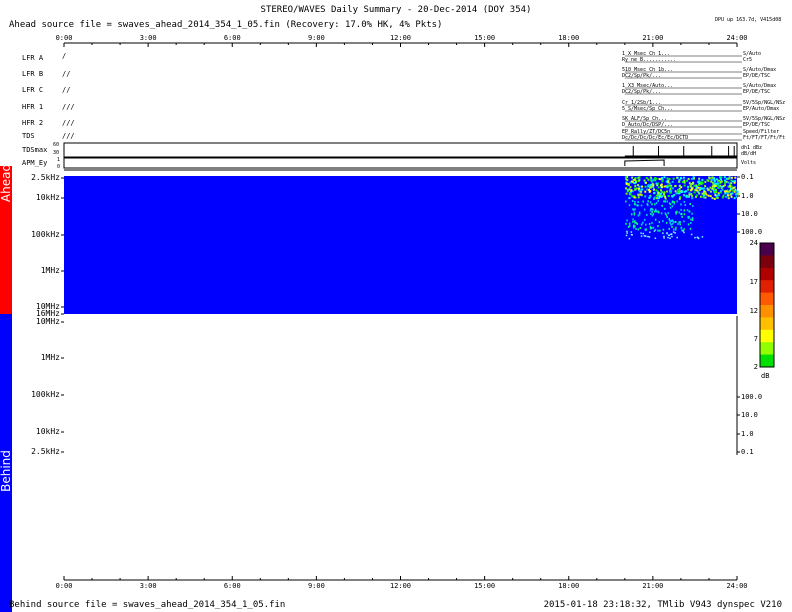 The width and height of the screenshot is (792, 612). Describe the element at coordinates (50, 357) in the screenshot. I see `frequency-label: 1MHz` at that location.